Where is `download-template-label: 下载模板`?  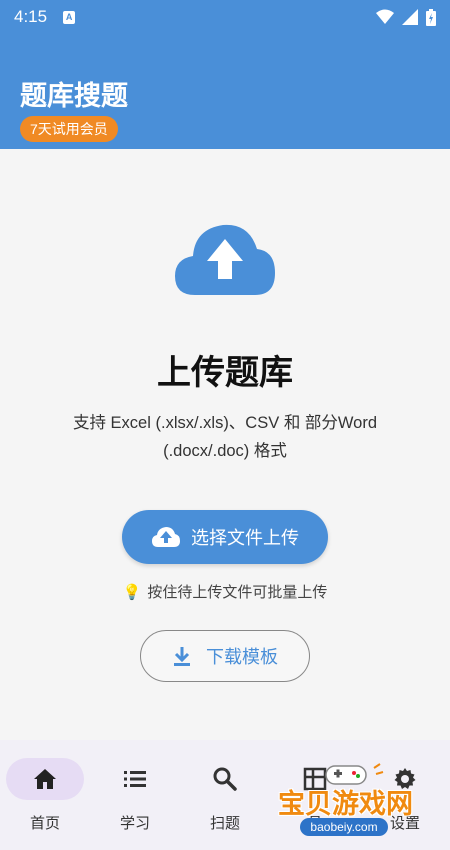
download-template-label: 下载模板 is located at coordinates (242, 657).